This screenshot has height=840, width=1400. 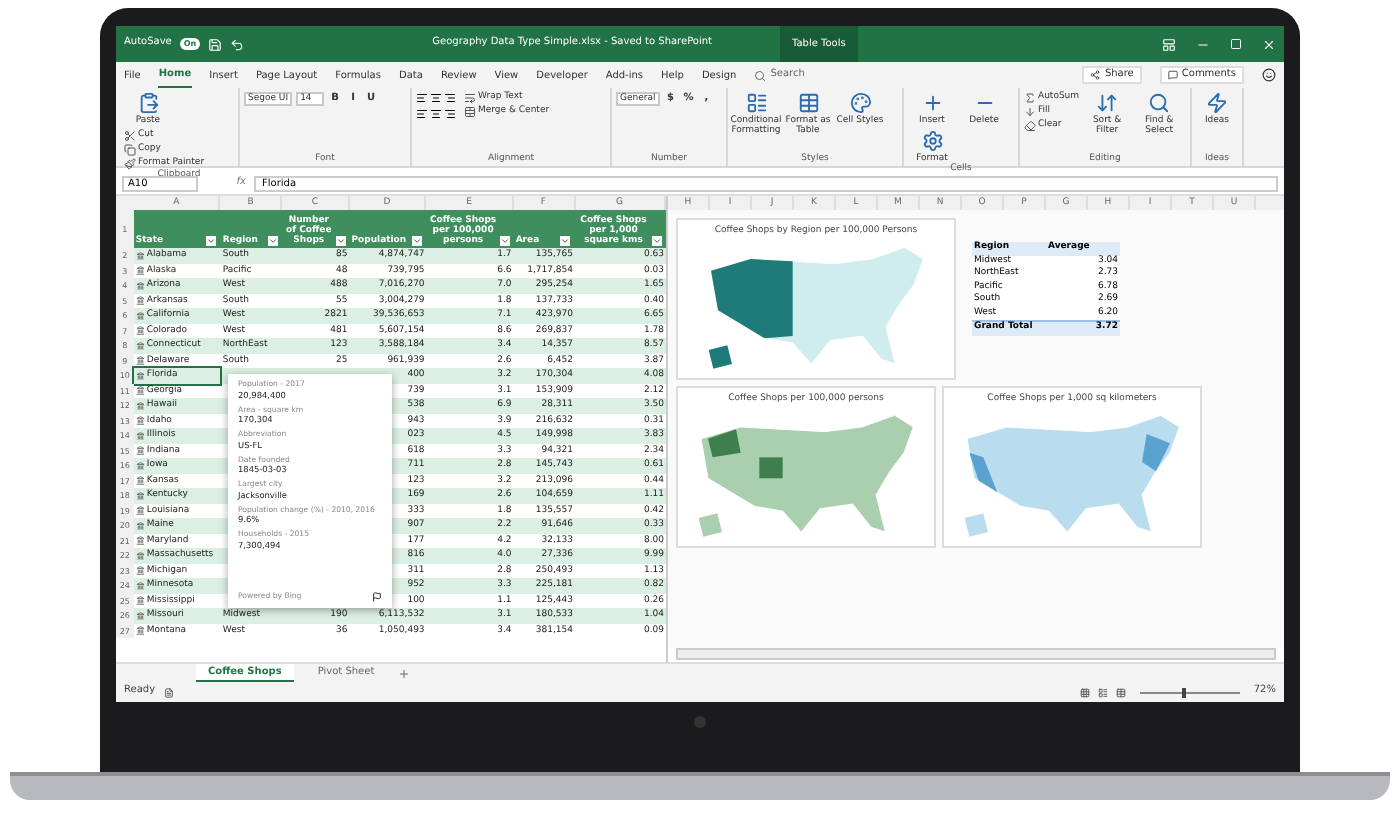 What do you see at coordinates (130, 150) in the screenshot?
I see `copy-icon` at bounding box center [130, 150].